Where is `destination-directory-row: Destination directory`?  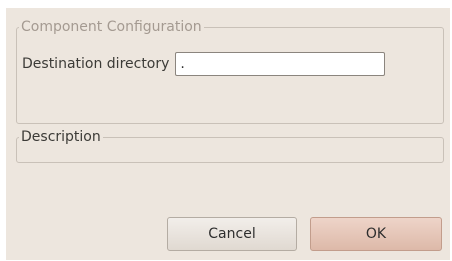 destination-directory-row: Destination directory is located at coordinates (204, 64).